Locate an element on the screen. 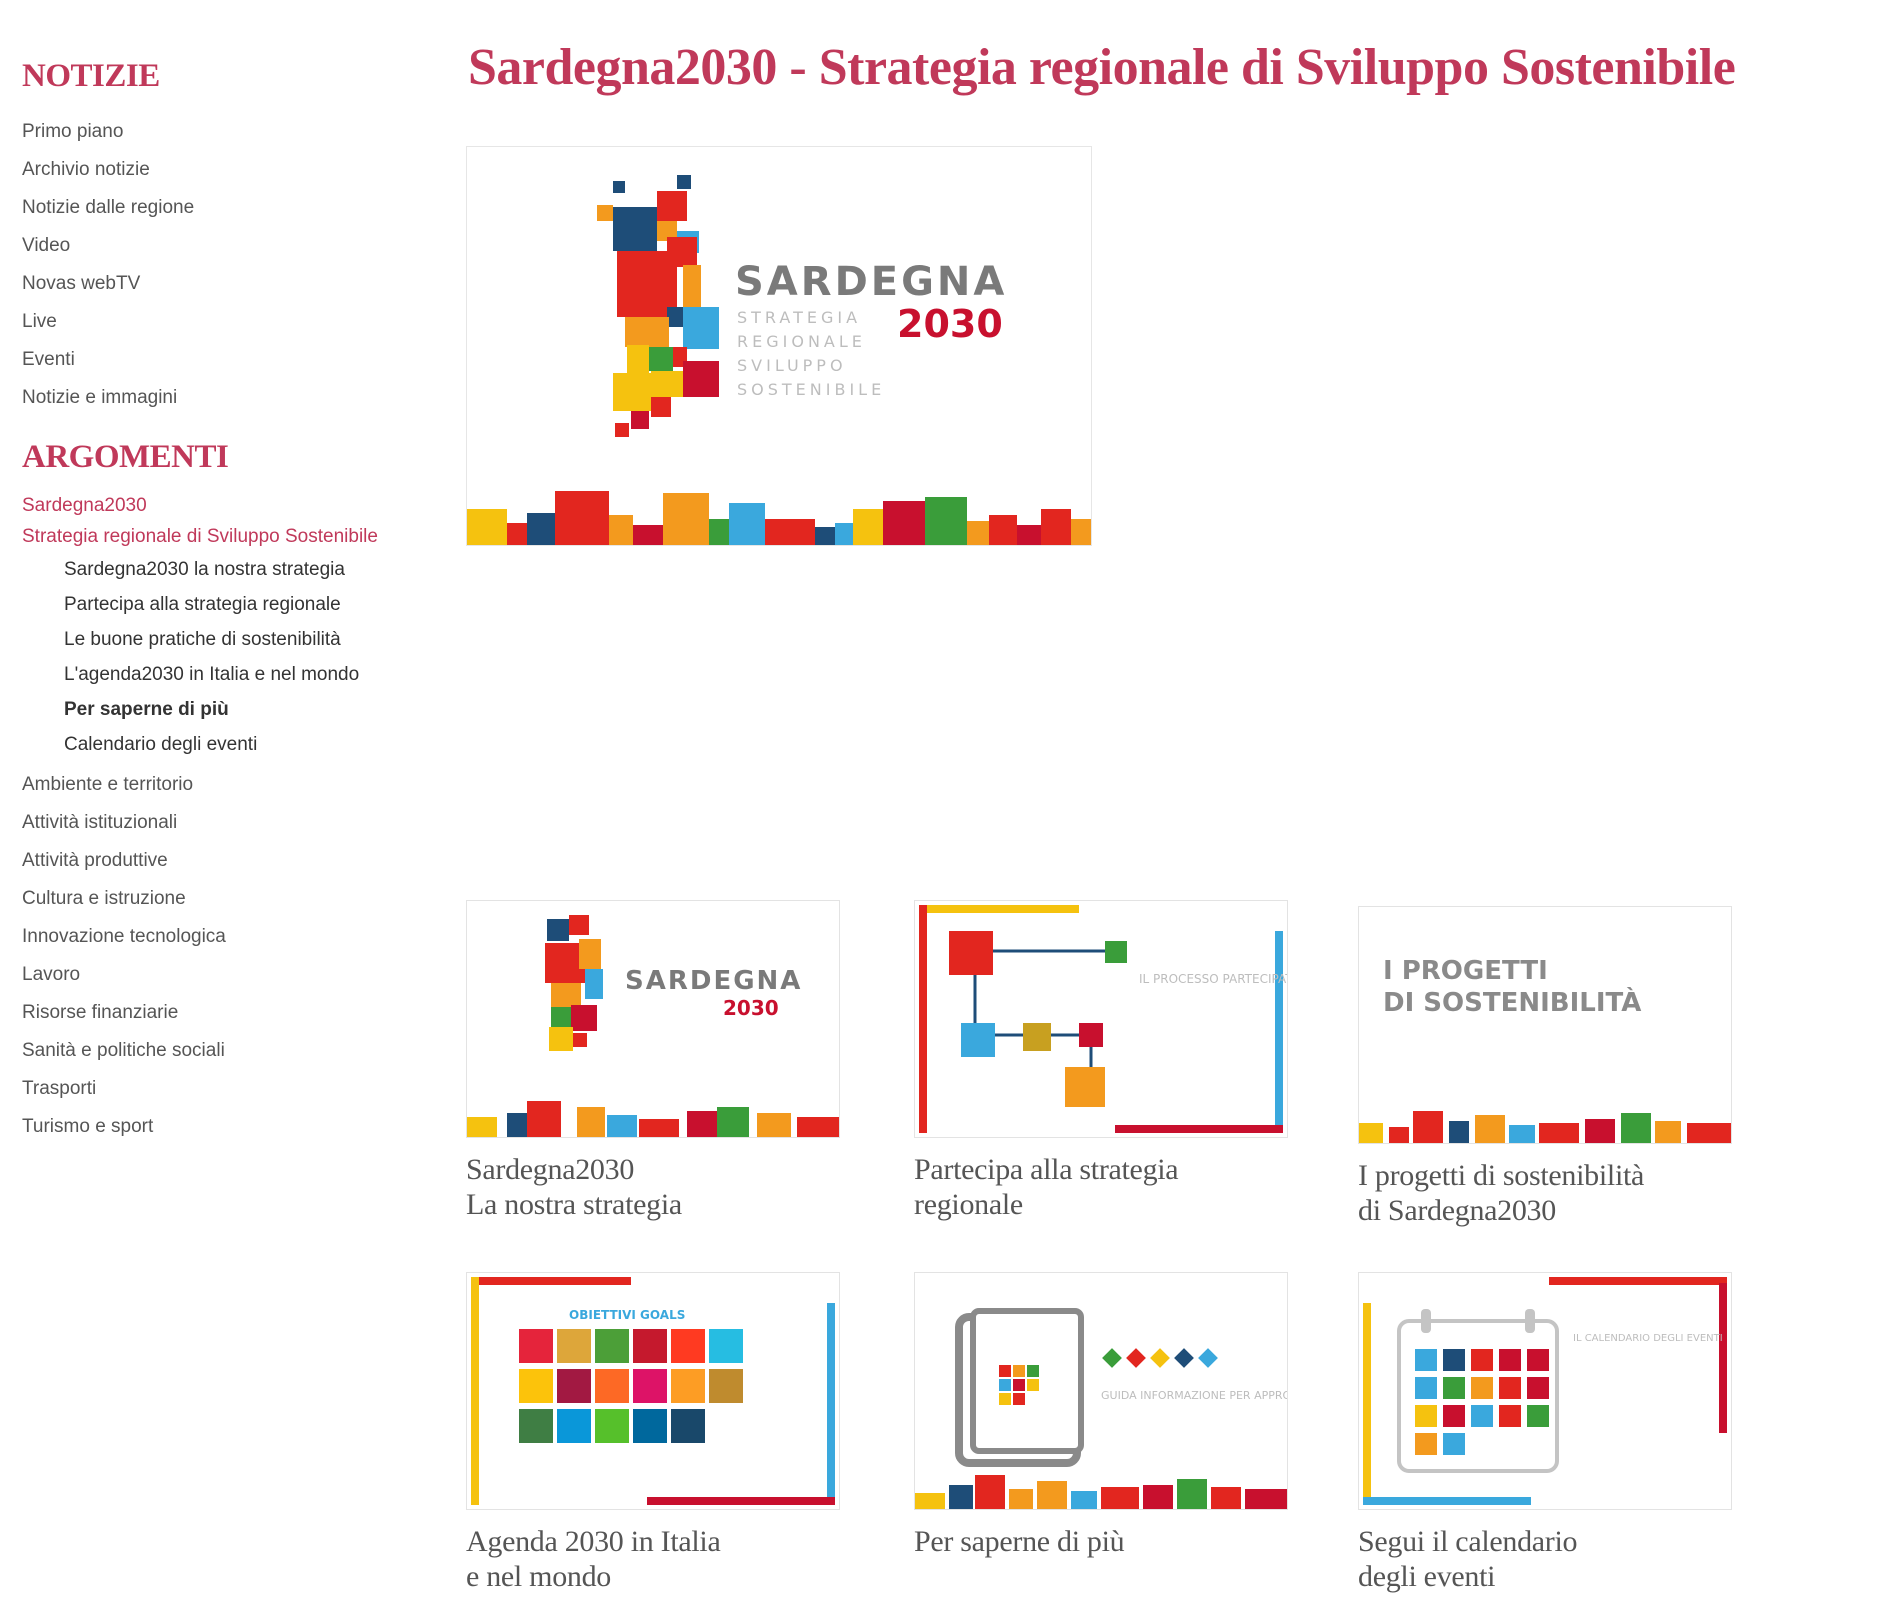 The height and width of the screenshot is (1598, 1890). logo-line-3: SVILUPPO is located at coordinates (792, 365).